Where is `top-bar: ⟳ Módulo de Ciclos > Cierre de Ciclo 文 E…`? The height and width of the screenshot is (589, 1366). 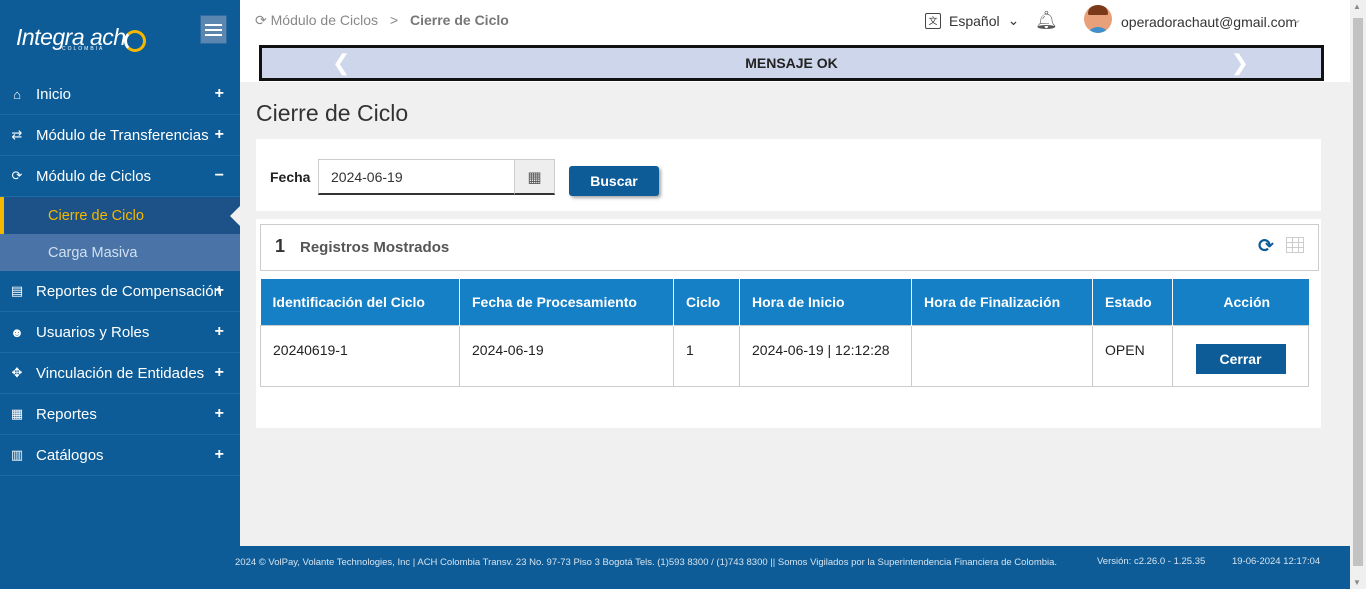
top-bar: ⟳ Módulo de Ciclos > Cierre de Ciclo 文 E… is located at coordinates (795, 41).